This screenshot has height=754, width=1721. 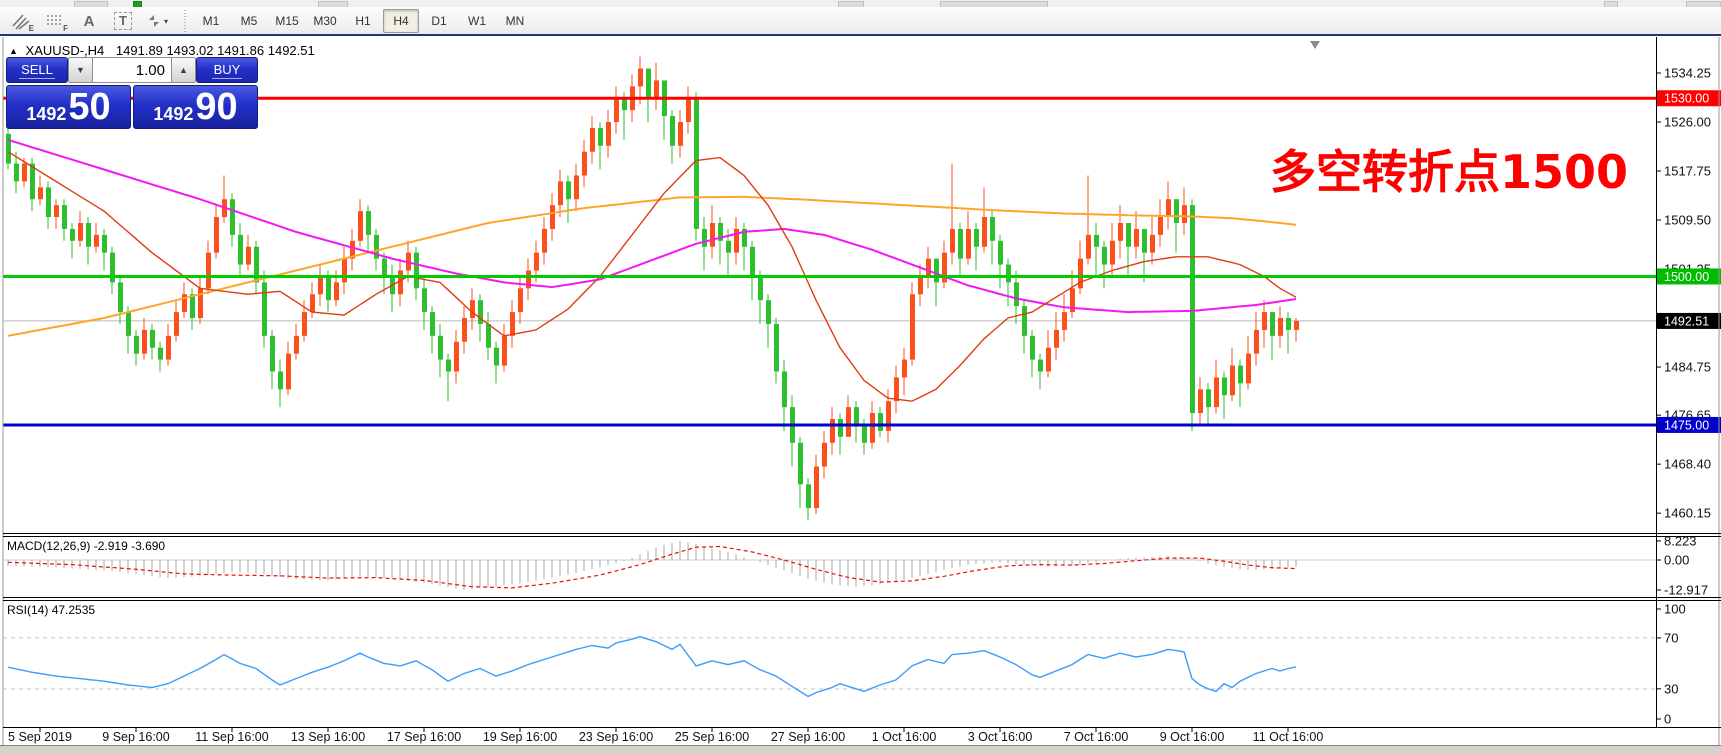 What do you see at coordinates (1680, 540) in the screenshot?
I see `price-axis-label: 8.223` at bounding box center [1680, 540].